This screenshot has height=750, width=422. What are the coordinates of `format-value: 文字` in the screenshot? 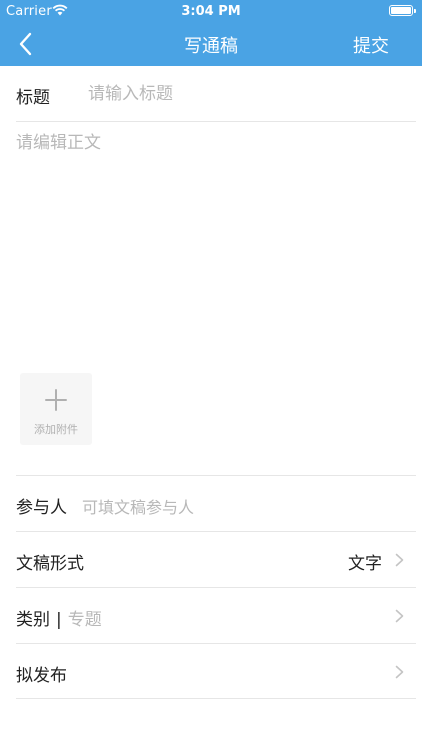 It's located at (365, 564).